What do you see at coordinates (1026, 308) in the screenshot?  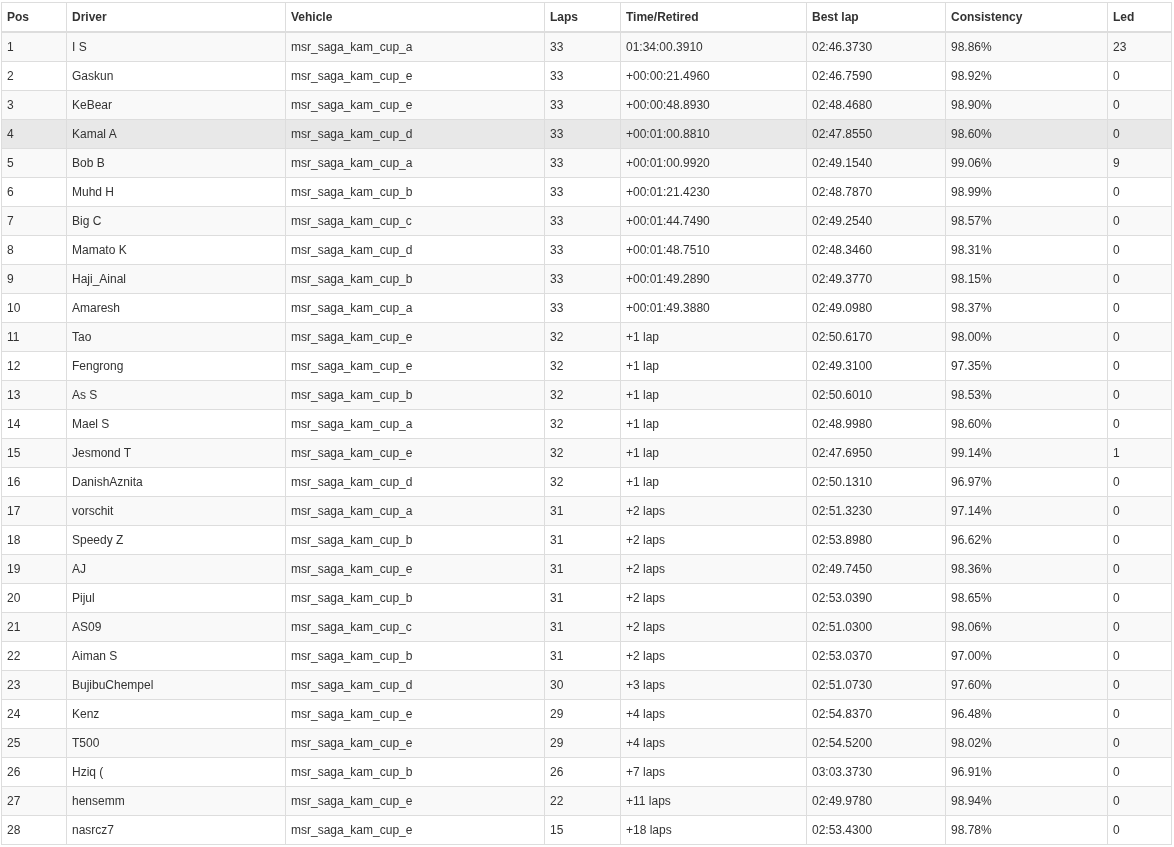 I see `table-cell: 98.37%` at bounding box center [1026, 308].